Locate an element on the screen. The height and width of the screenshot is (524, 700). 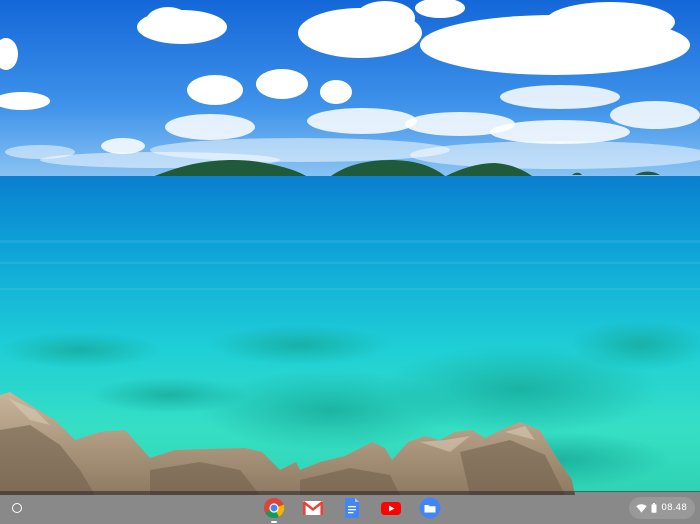
wifi-icon is located at coordinates (641, 508).